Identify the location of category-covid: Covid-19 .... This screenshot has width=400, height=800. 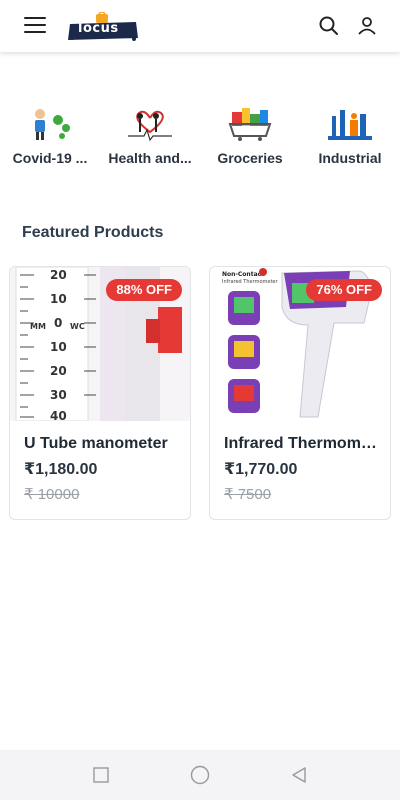
(50, 136).